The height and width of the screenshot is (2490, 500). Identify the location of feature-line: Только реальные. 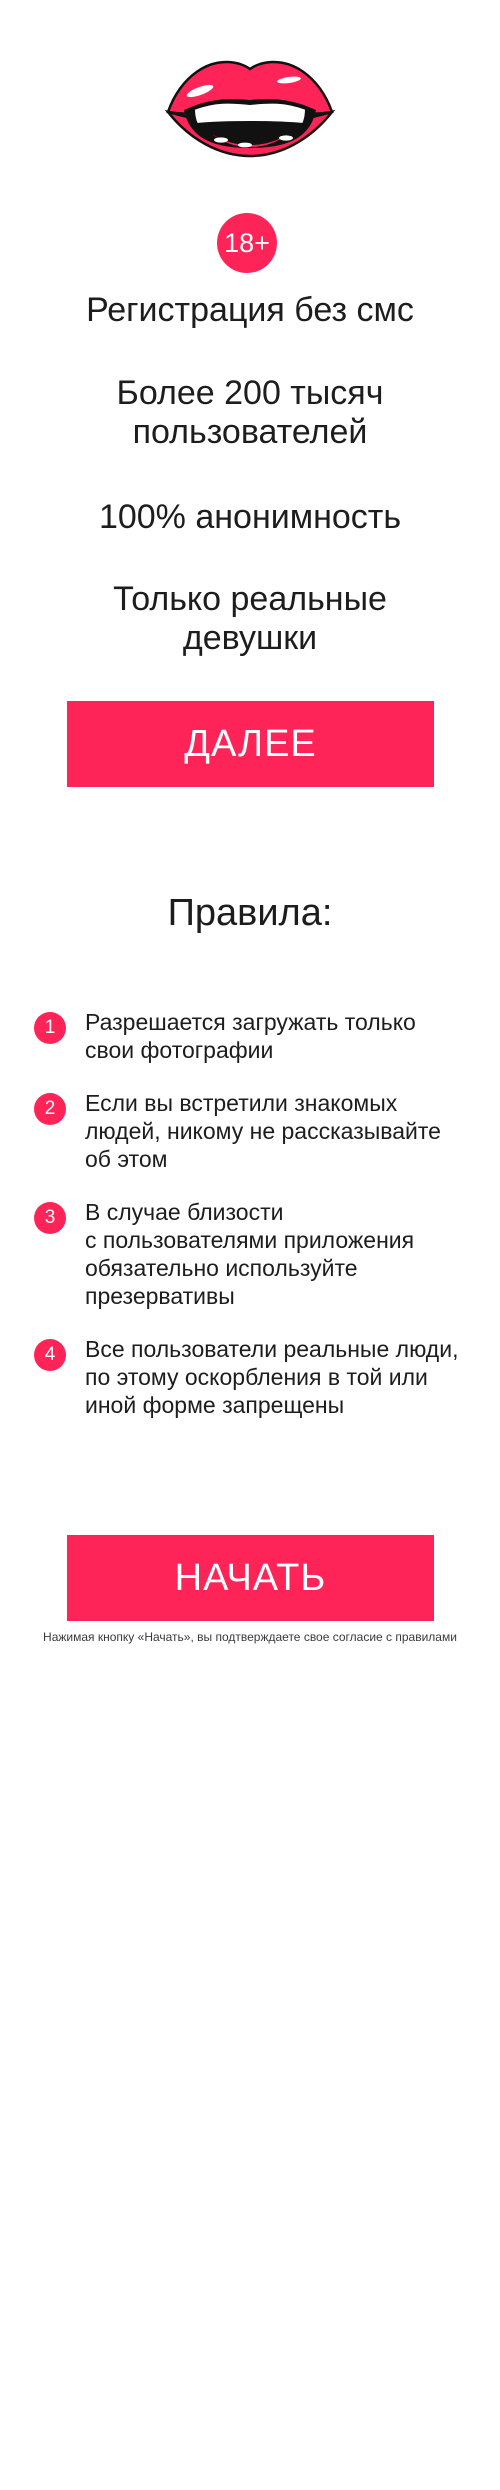
(250, 599).